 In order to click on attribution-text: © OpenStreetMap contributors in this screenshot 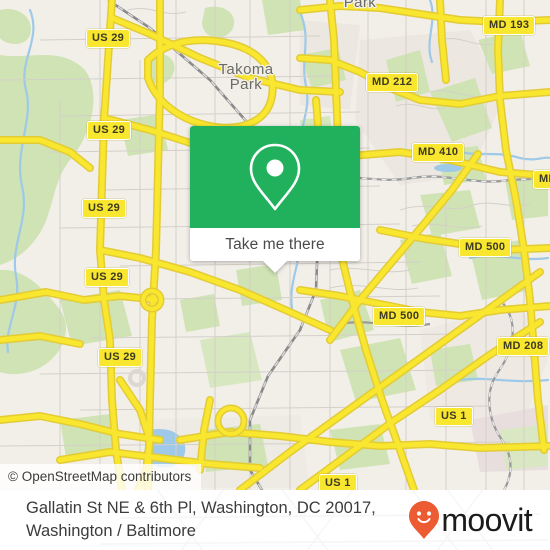, I will do `click(100, 476)`.